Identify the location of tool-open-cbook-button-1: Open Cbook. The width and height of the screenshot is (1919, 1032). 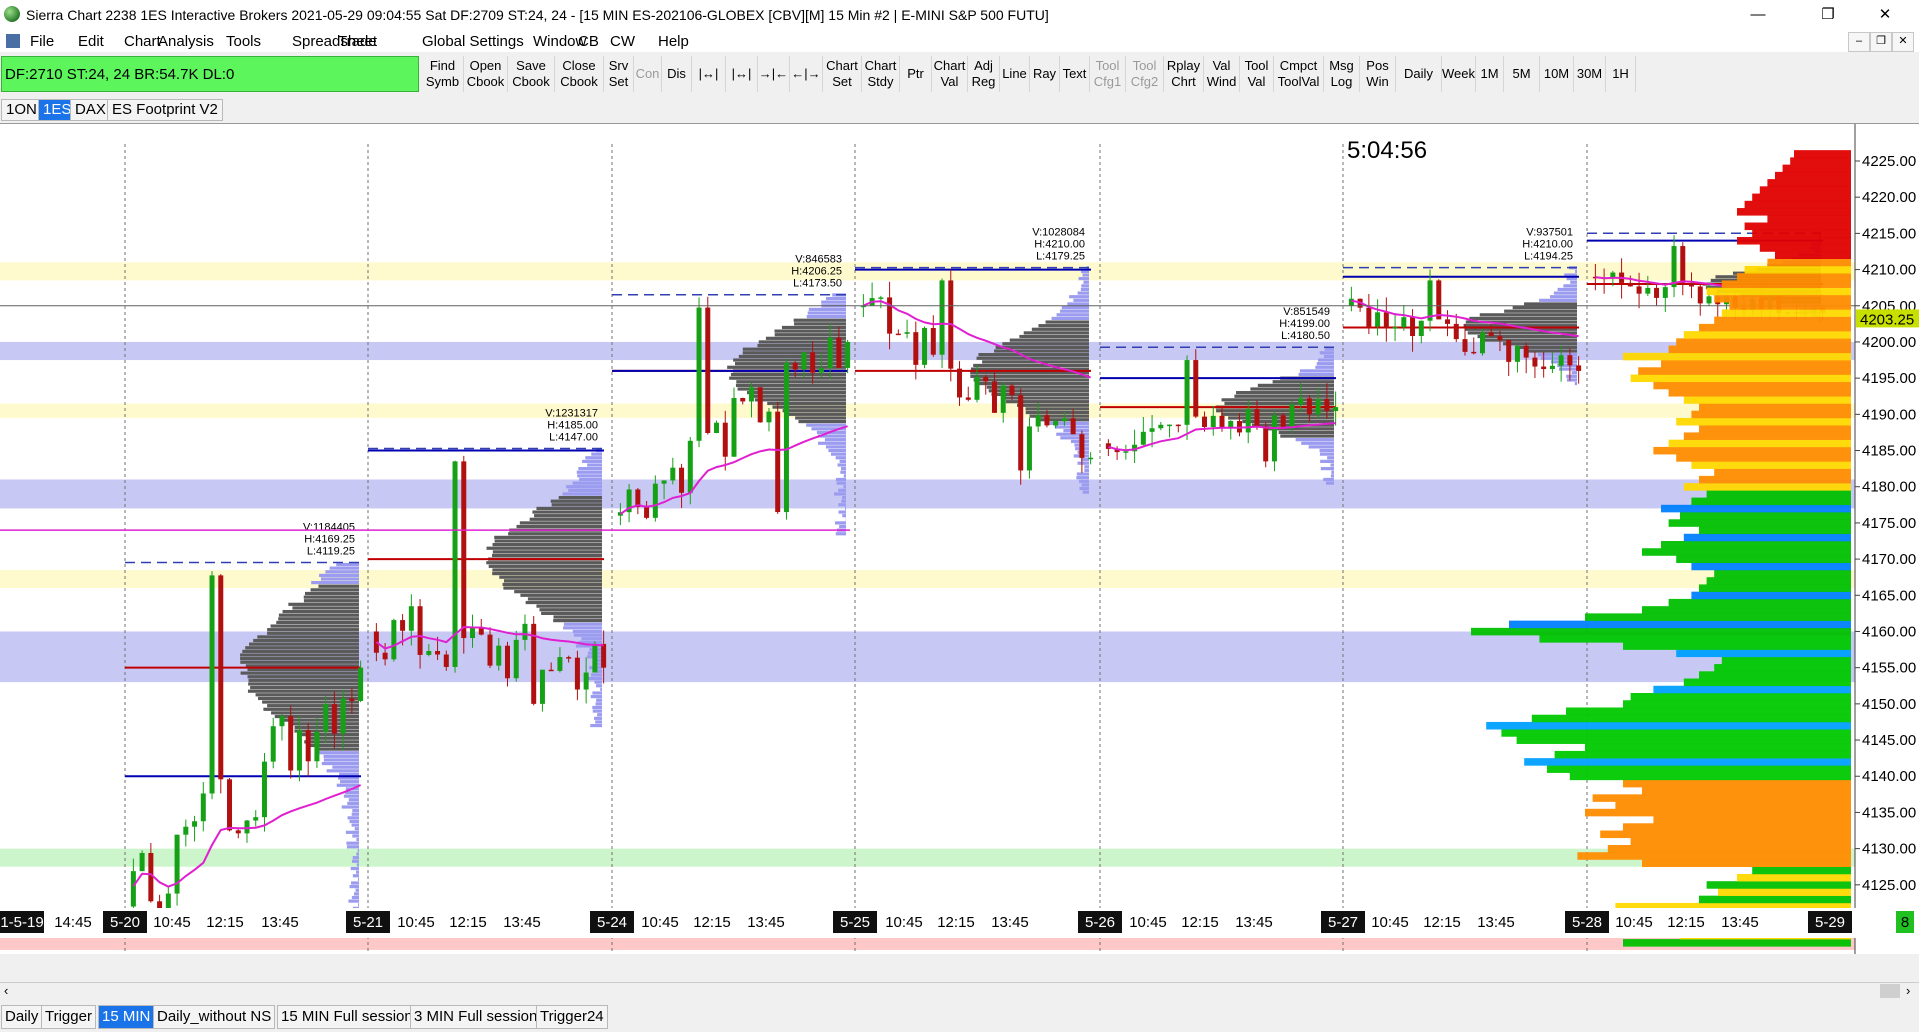
(486, 74).